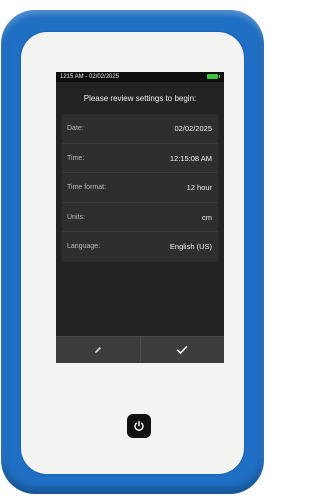 The width and height of the screenshot is (320, 501). I want to click on action-bar, so click(140, 349).